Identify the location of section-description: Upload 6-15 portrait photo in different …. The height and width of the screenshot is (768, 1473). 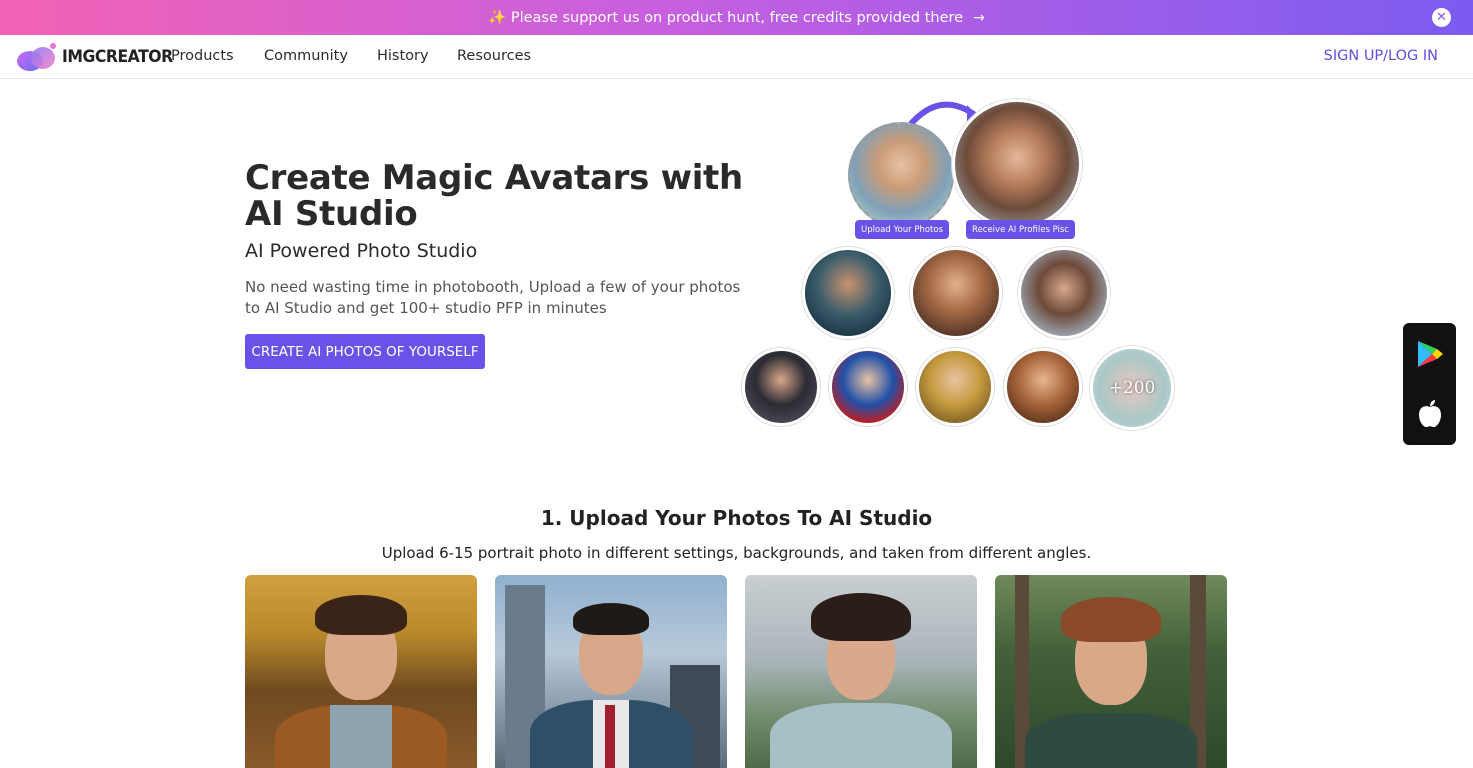
(736, 553).